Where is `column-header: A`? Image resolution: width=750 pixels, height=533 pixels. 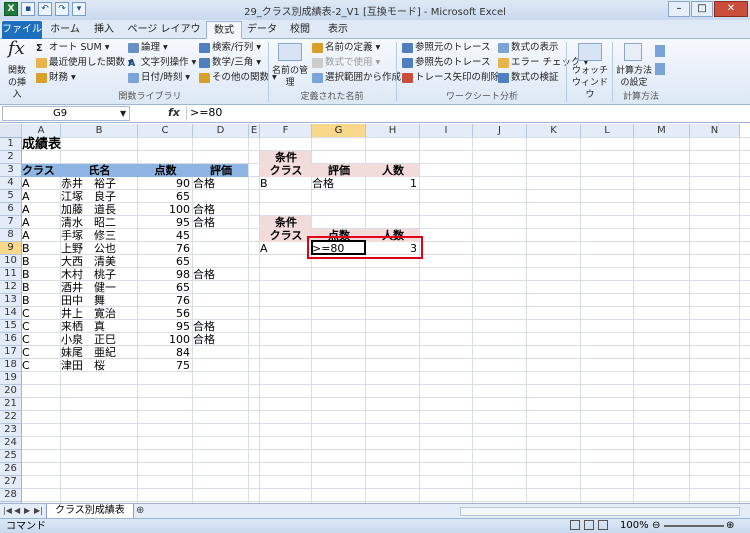
column-header: A is located at coordinates (41, 131).